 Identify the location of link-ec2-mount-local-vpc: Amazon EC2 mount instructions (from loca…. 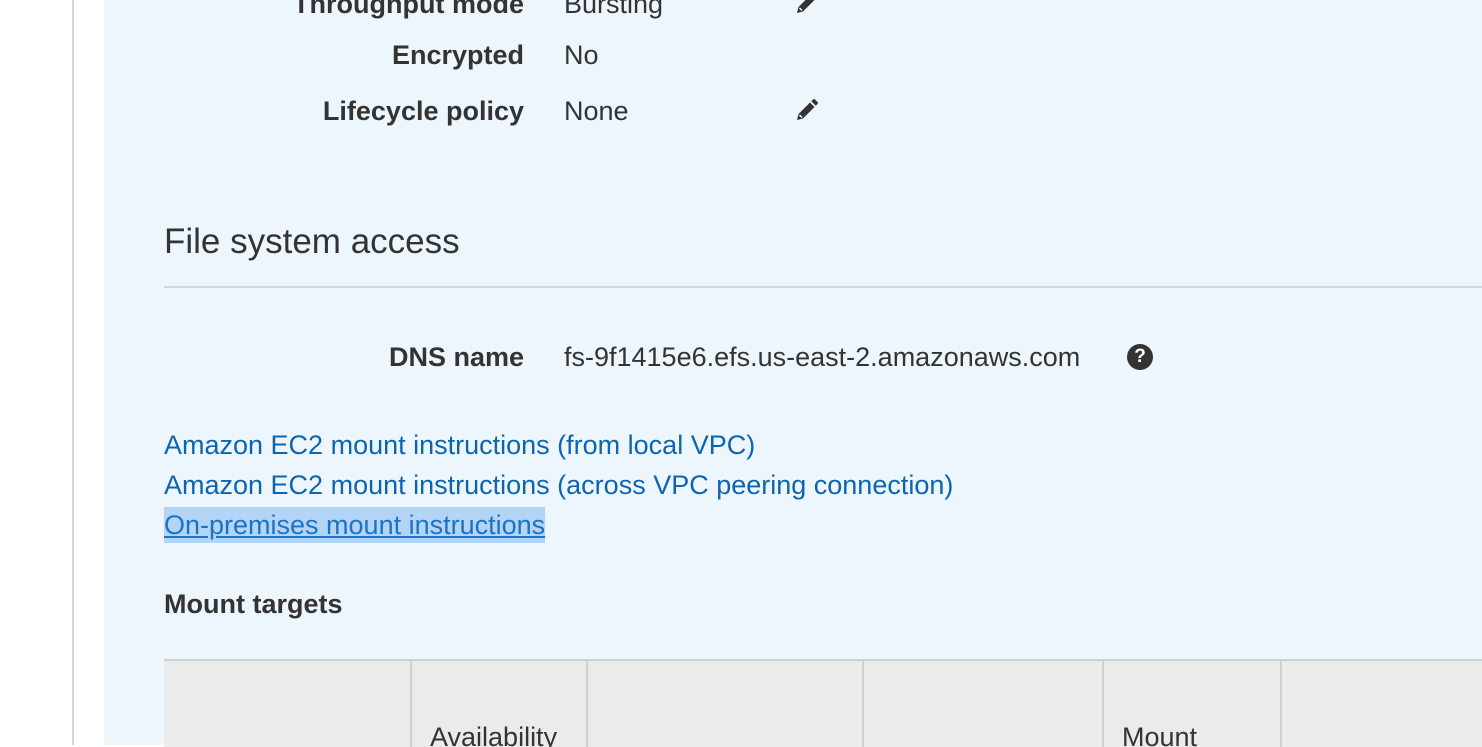
(459, 445).